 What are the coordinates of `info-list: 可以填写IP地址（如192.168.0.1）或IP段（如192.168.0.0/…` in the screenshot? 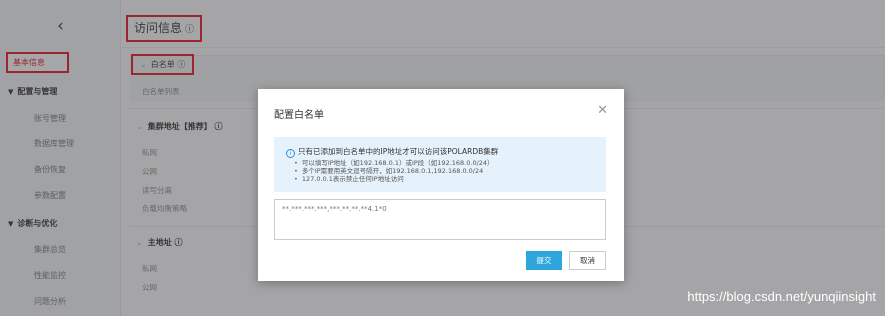 It's located at (394, 171).